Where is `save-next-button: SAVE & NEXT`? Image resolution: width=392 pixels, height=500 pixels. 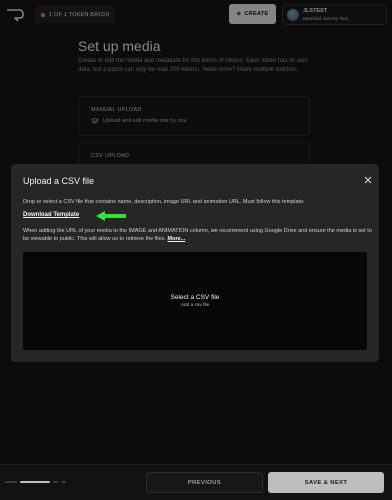 save-next-button: SAVE & NEXT is located at coordinates (326, 482).